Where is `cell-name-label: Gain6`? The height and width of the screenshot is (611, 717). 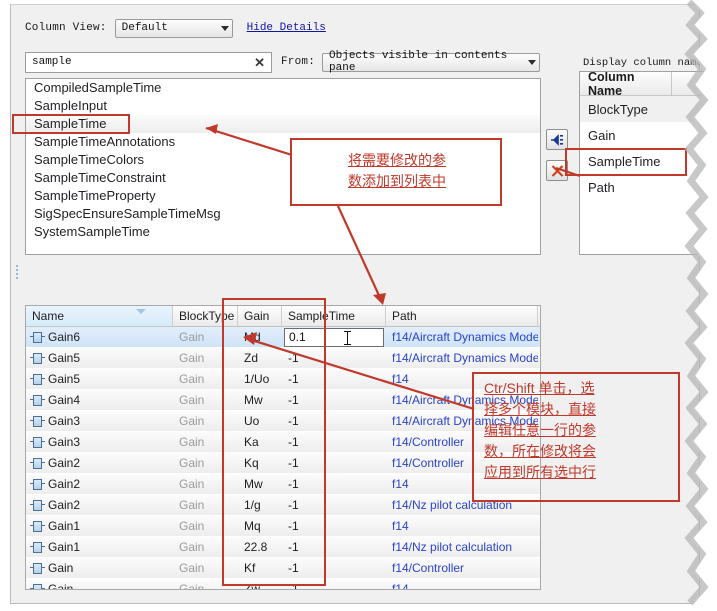
cell-name-label: Gain6 is located at coordinates (64, 337).